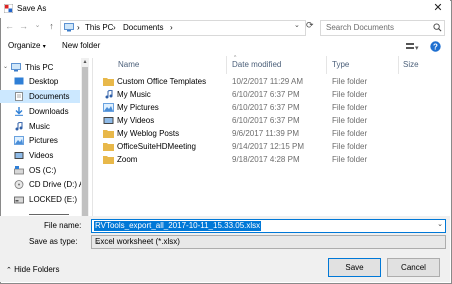 Image resolution: width=452 pixels, height=284 pixels. What do you see at coordinates (92, 139) in the screenshot?
I see `pane-divider` at bounding box center [92, 139].